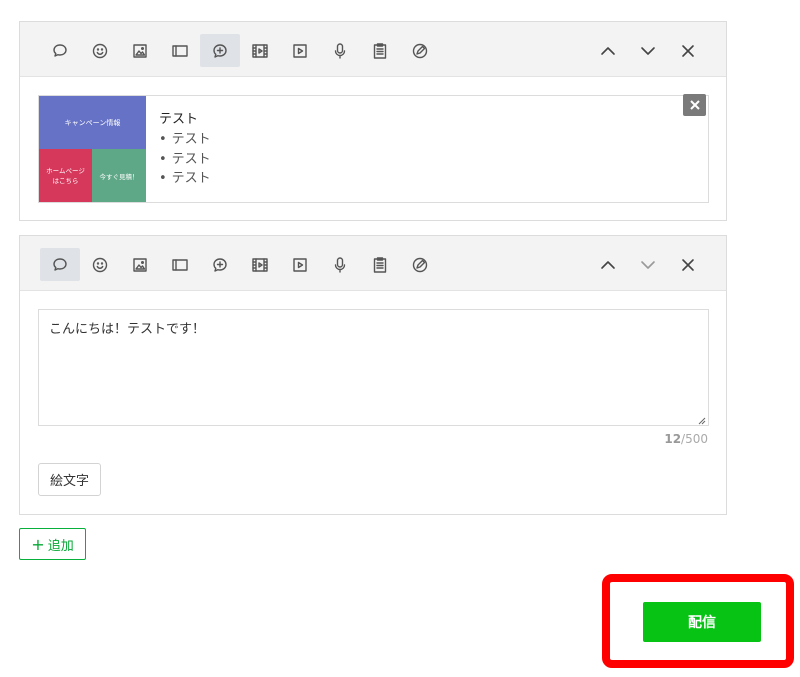 The height and width of the screenshot is (677, 800). What do you see at coordinates (673, 439) in the screenshot?
I see `char-count: 12` at bounding box center [673, 439].